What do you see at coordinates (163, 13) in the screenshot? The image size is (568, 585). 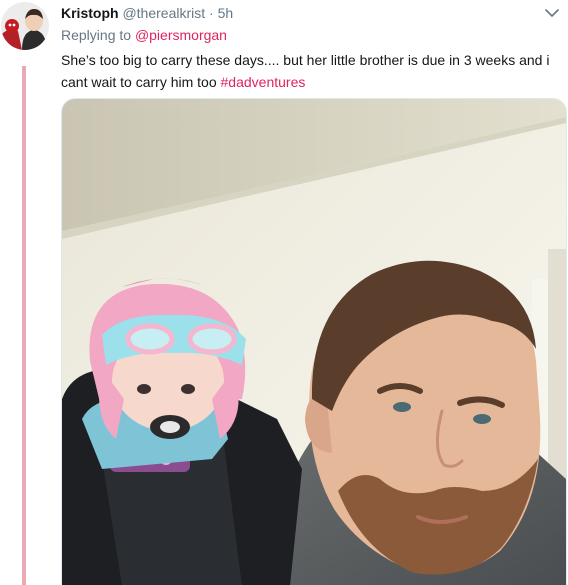 I see `user-handle: @therealkrist` at bounding box center [163, 13].